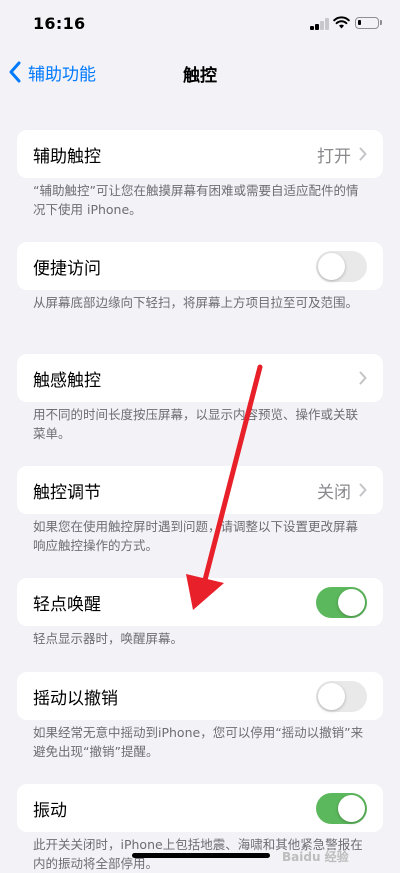 This screenshot has width=400, height=873. I want to click on assistive-touch-row: 辅助触控 打开, so click(200, 154).